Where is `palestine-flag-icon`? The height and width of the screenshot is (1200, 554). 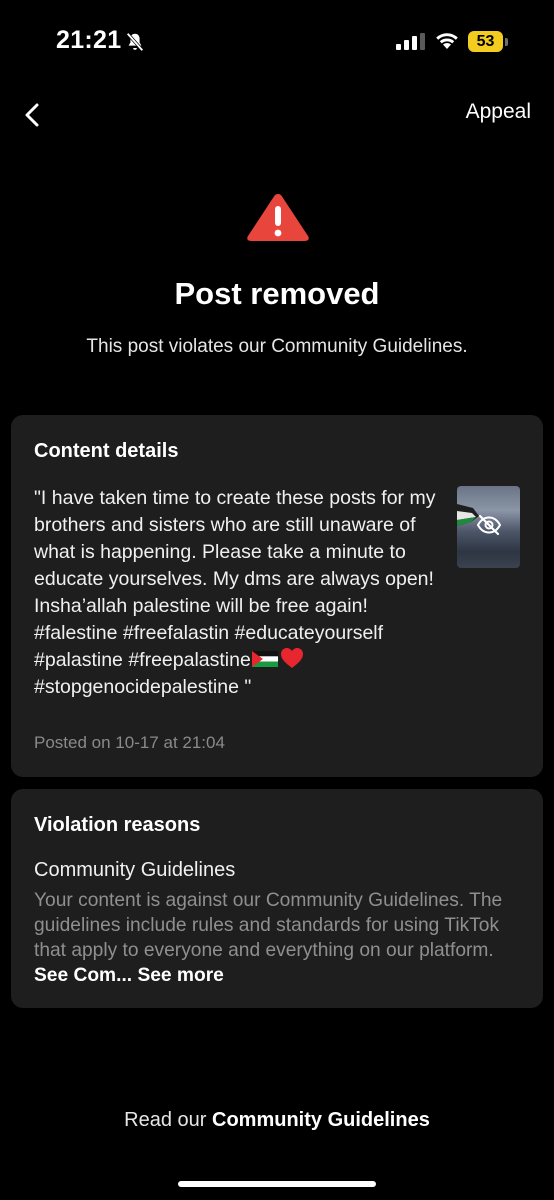
palestine-flag-icon is located at coordinates (264, 659).